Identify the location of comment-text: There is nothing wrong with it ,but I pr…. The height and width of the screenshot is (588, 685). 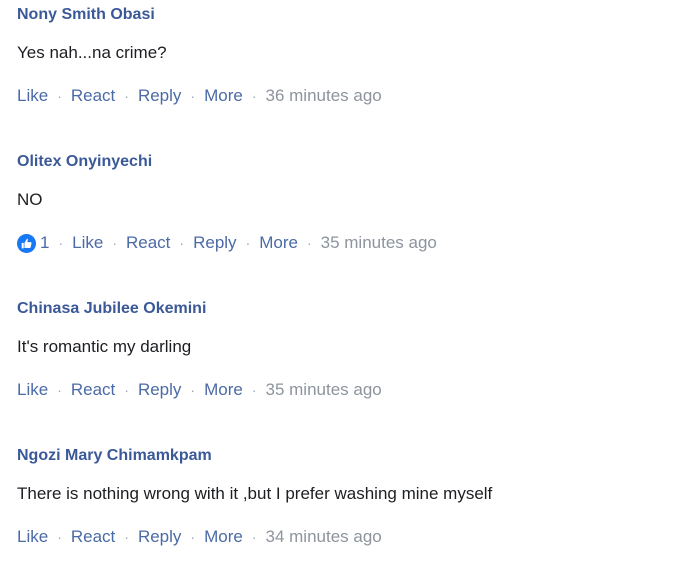
(255, 493).